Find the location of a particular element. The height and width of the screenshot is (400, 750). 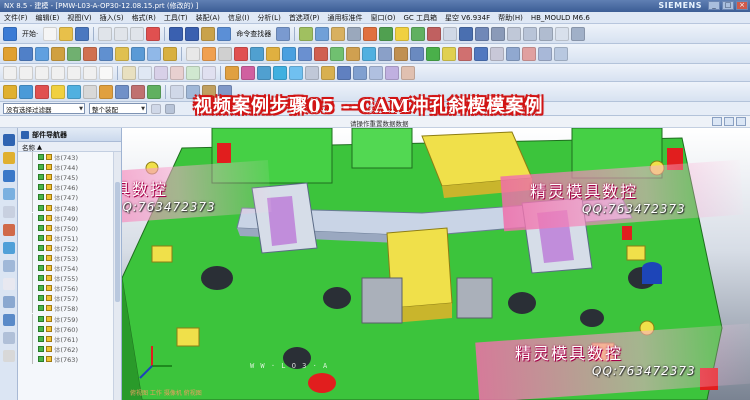

open-folder-icon is located at coordinates (66, 33).